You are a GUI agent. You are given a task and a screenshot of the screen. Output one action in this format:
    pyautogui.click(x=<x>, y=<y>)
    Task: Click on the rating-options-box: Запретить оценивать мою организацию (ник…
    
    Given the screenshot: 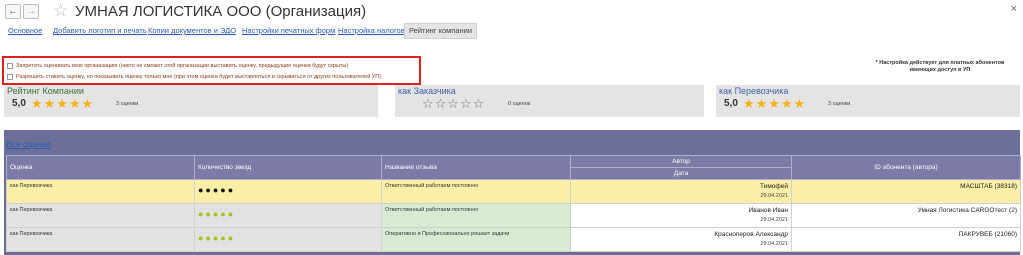 What is the action you would take?
    pyautogui.click(x=211, y=70)
    